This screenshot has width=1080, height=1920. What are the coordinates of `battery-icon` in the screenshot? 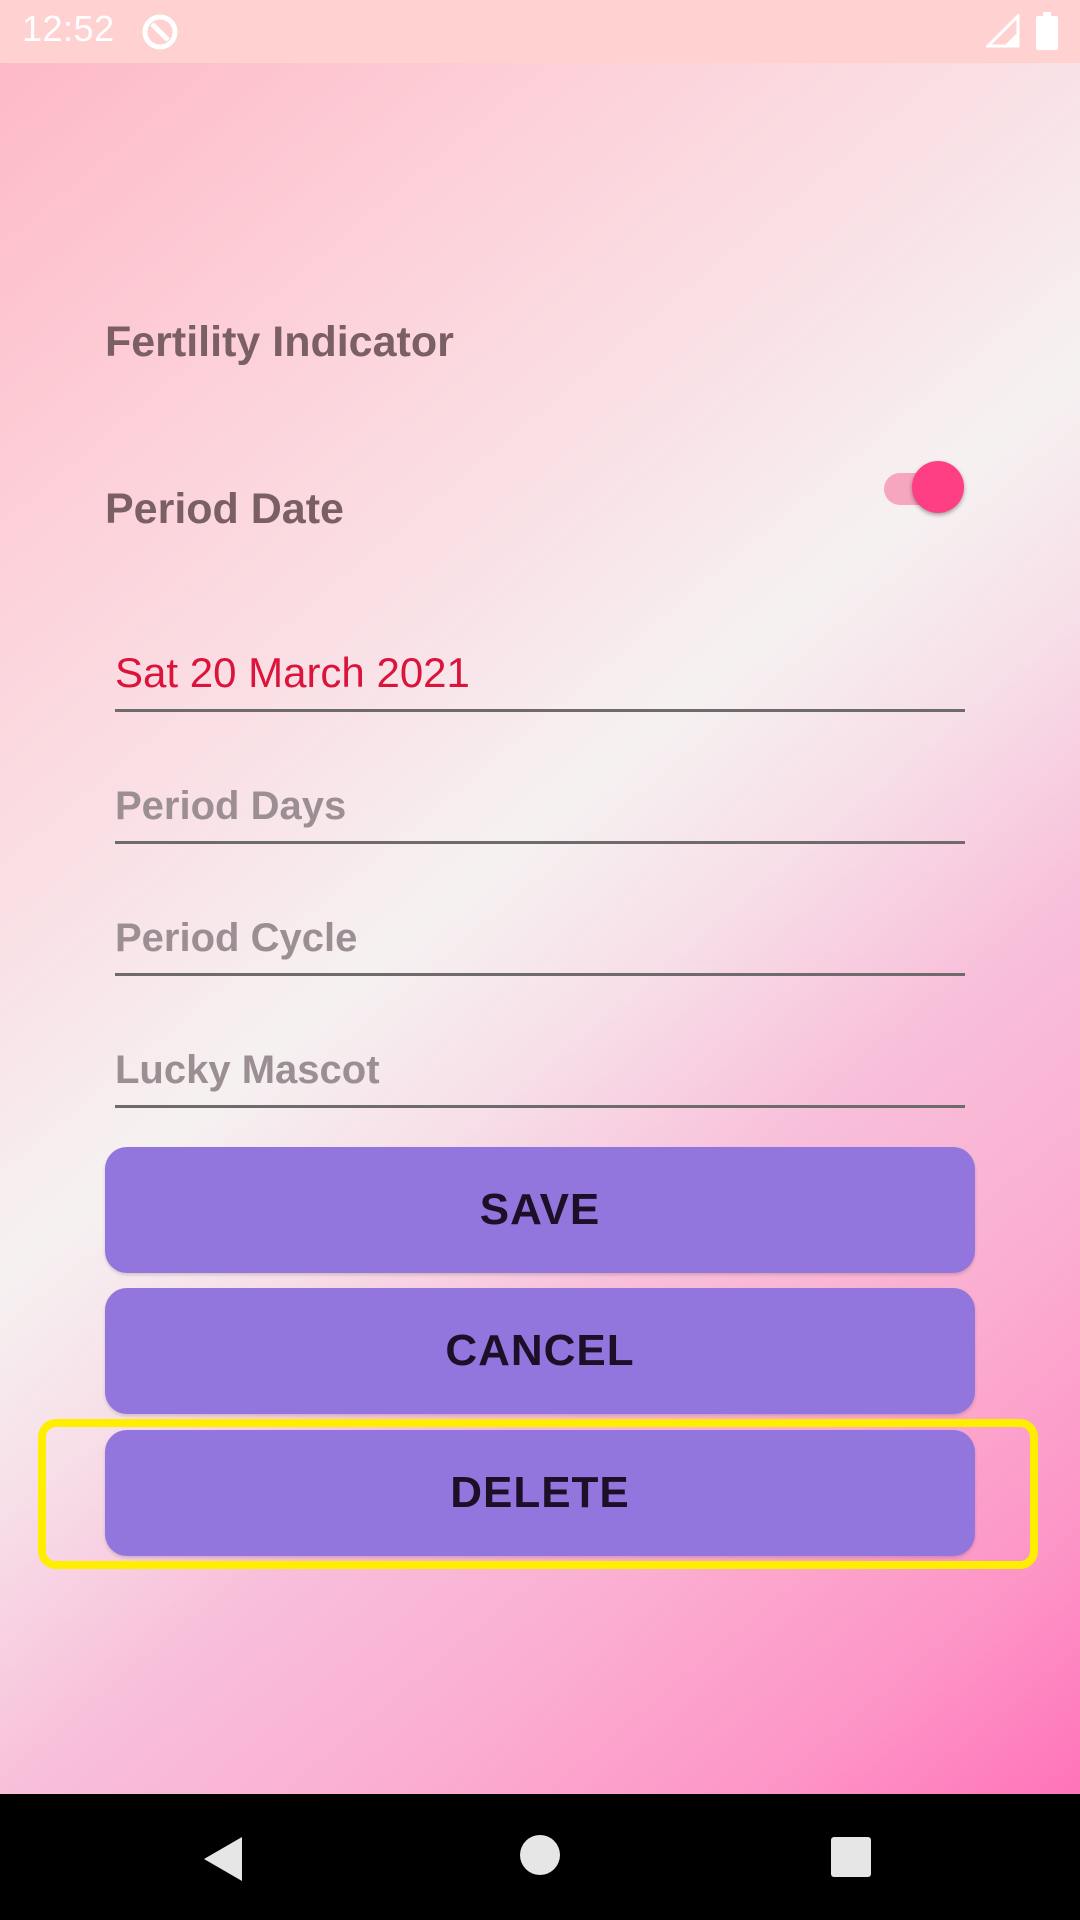 It's located at (1047, 31).